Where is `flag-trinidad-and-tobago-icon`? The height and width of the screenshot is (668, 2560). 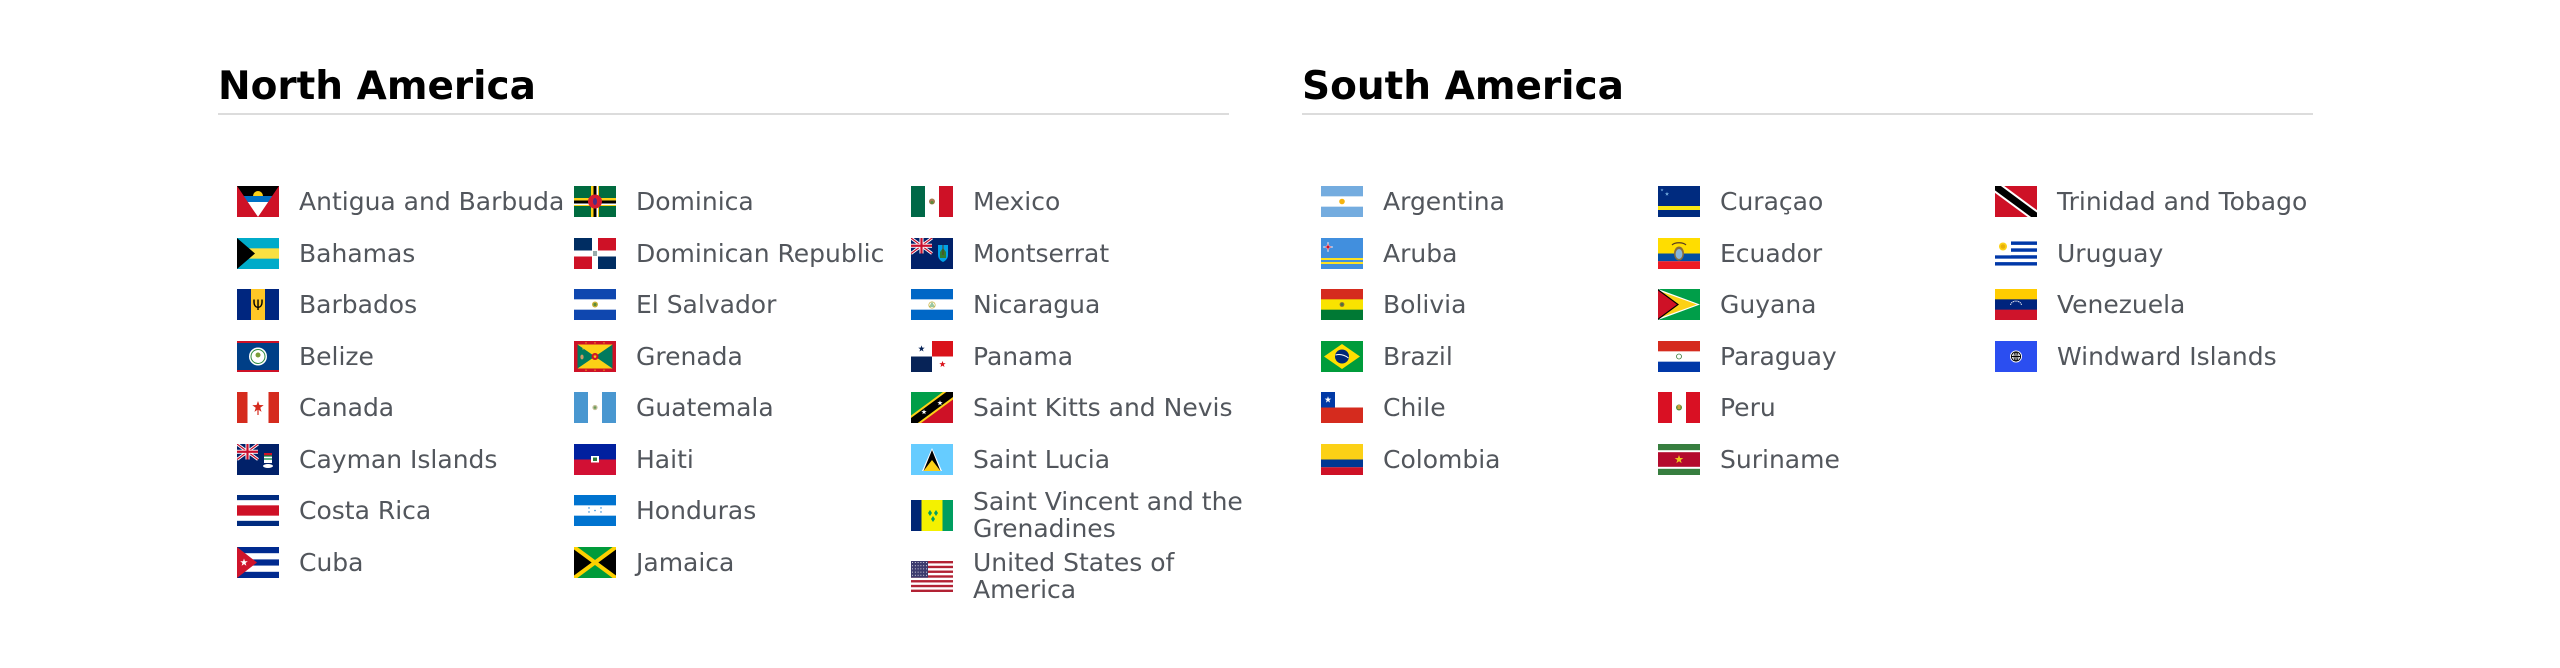 flag-trinidad-and-tobago-icon is located at coordinates (2016, 202).